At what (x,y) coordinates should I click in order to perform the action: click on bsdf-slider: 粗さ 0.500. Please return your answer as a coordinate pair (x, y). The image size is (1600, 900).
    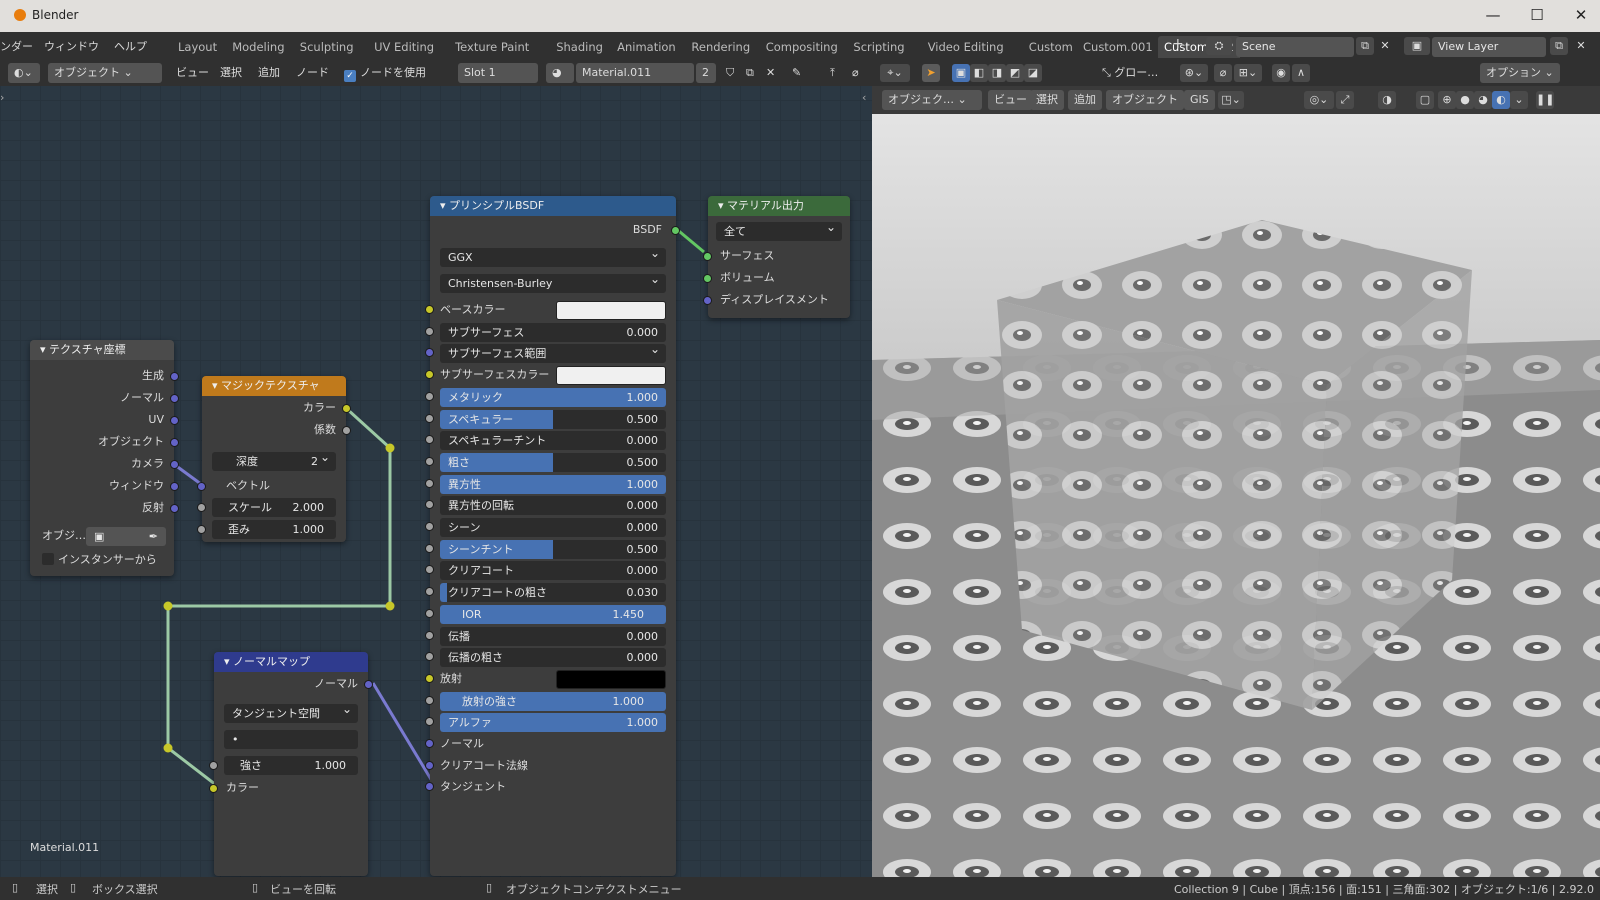
    Looking at the image, I should click on (553, 462).